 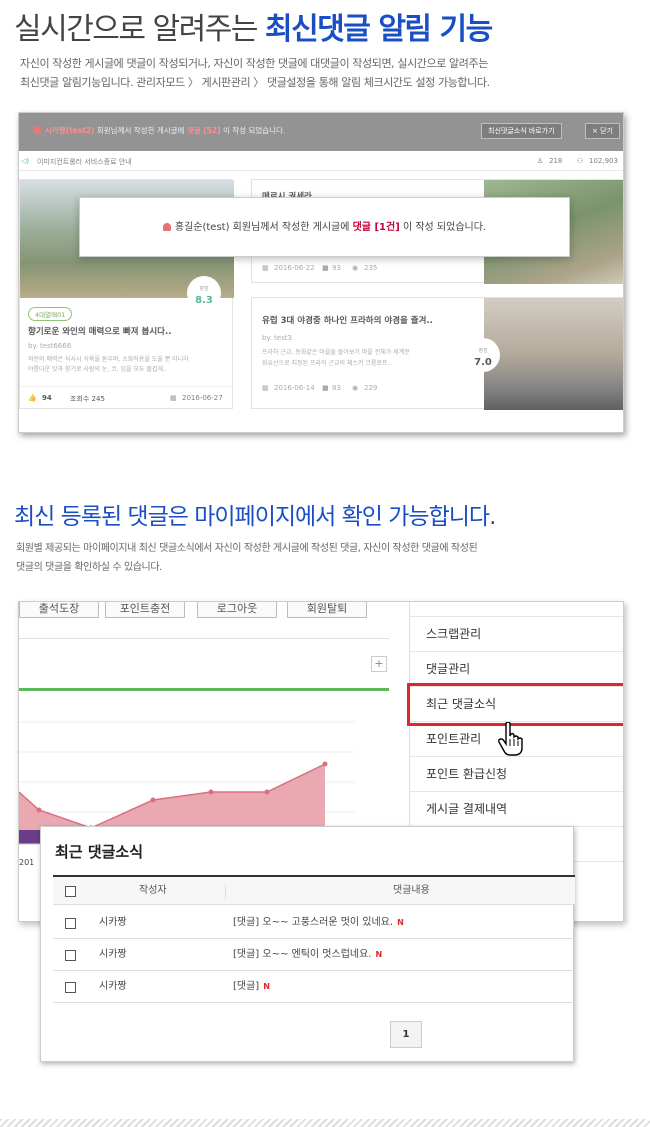 I want to click on panel-title: 최근 댓글소식, so click(x=99, y=852).